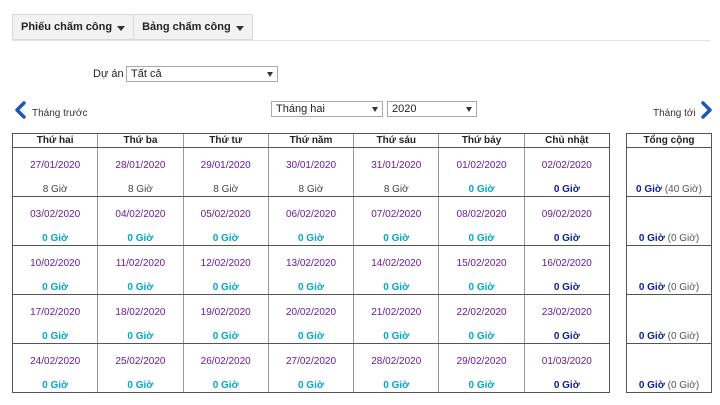 The height and width of the screenshot is (405, 720). What do you see at coordinates (108, 74) in the screenshot?
I see `project-label: Dự án` at bounding box center [108, 74].